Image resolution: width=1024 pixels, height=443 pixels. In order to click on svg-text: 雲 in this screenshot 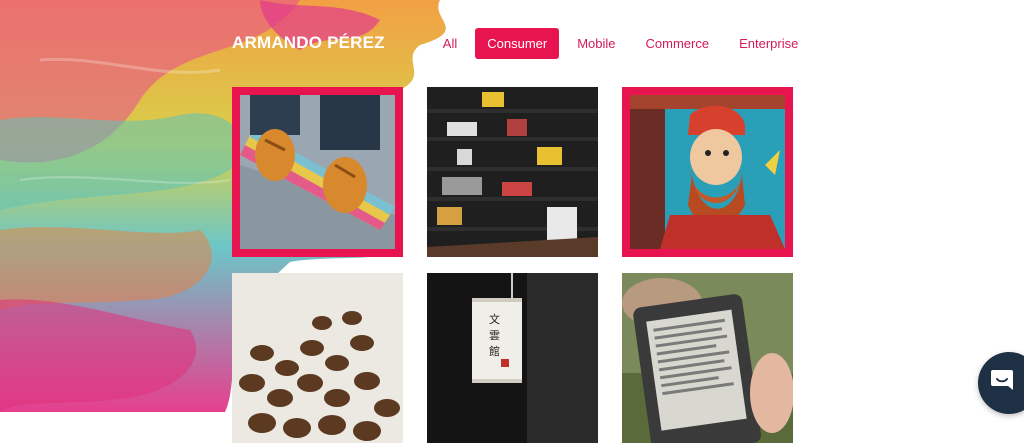, I will do `click(494, 335)`.